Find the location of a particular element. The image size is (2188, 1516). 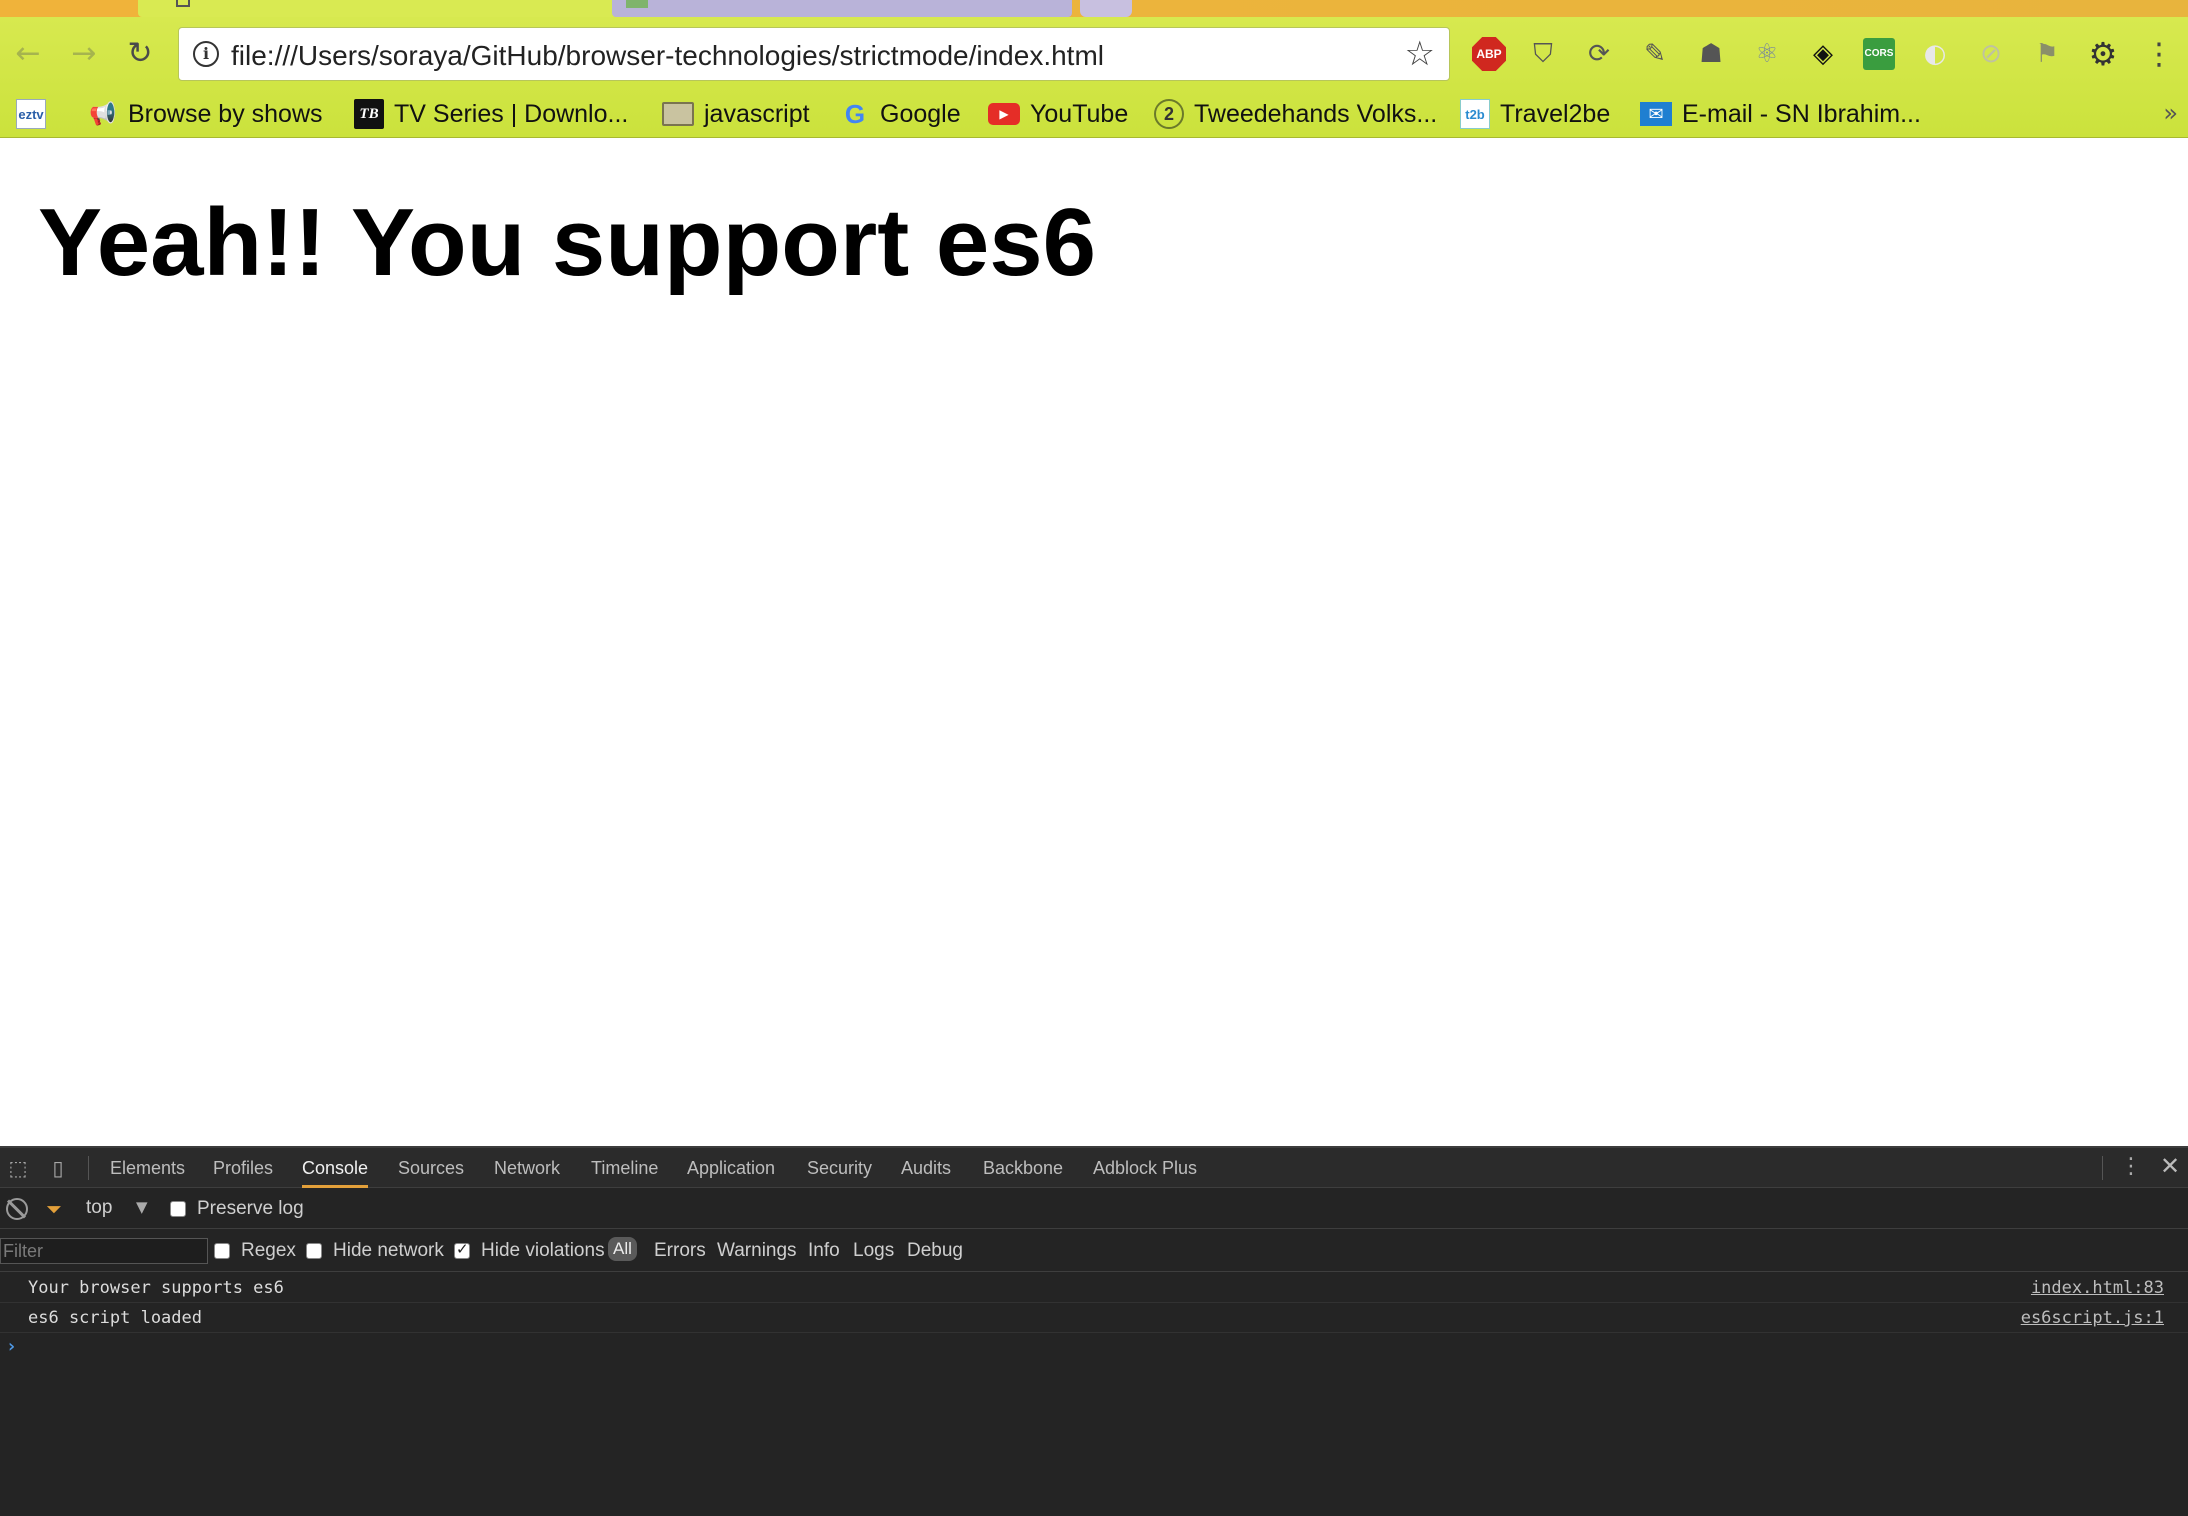

bookmark-star-icon: ☆ is located at coordinates (1420, 54).